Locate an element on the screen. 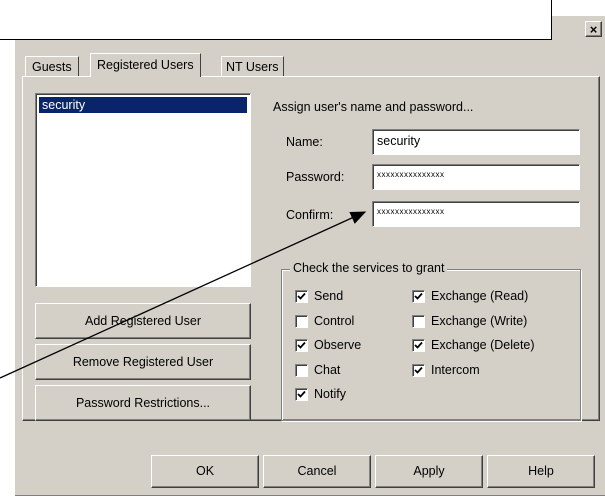 The height and width of the screenshot is (496, 605). service-checkbox-send: Send is located at coordinates (319, 296).